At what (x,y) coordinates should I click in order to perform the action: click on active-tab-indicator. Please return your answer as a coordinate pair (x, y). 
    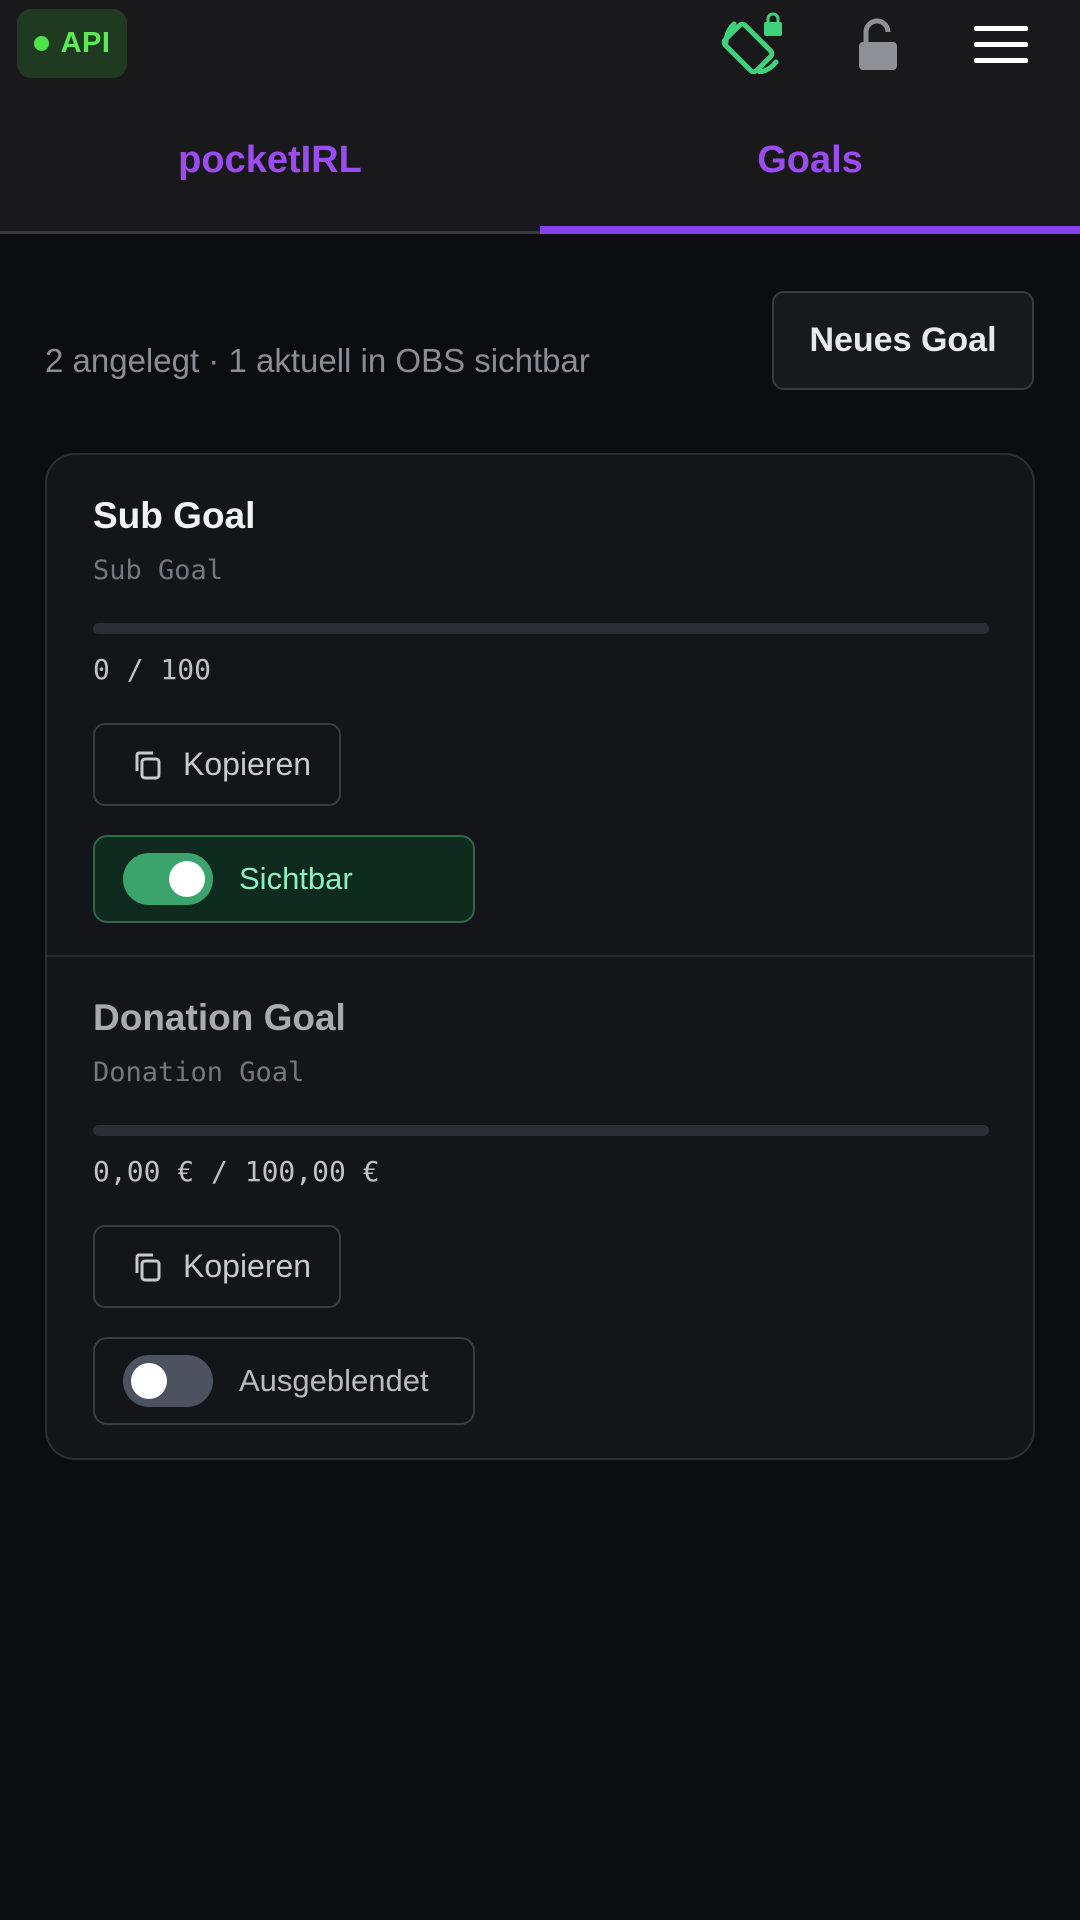
    Looking at the image, I should click on (810, 230).